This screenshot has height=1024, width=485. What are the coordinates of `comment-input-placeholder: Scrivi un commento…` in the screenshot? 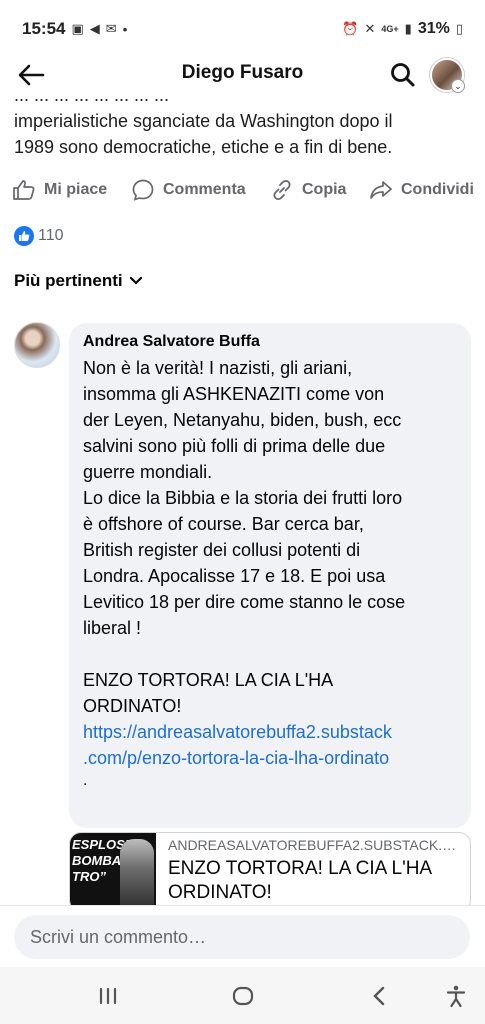 It's located at (118, 936).